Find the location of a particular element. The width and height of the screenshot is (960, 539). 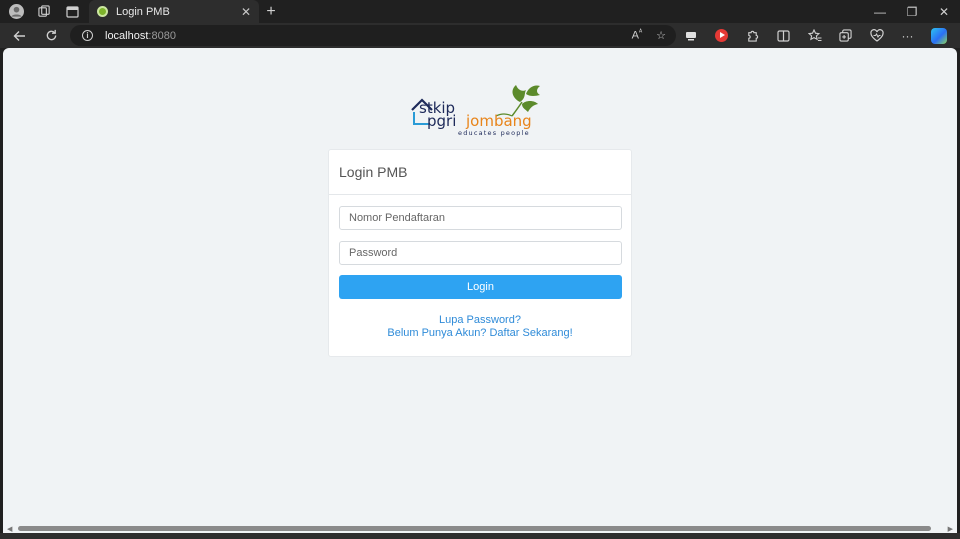

address-bar-actions: Aᴬ ☆ is located at coordinates (649, 35).